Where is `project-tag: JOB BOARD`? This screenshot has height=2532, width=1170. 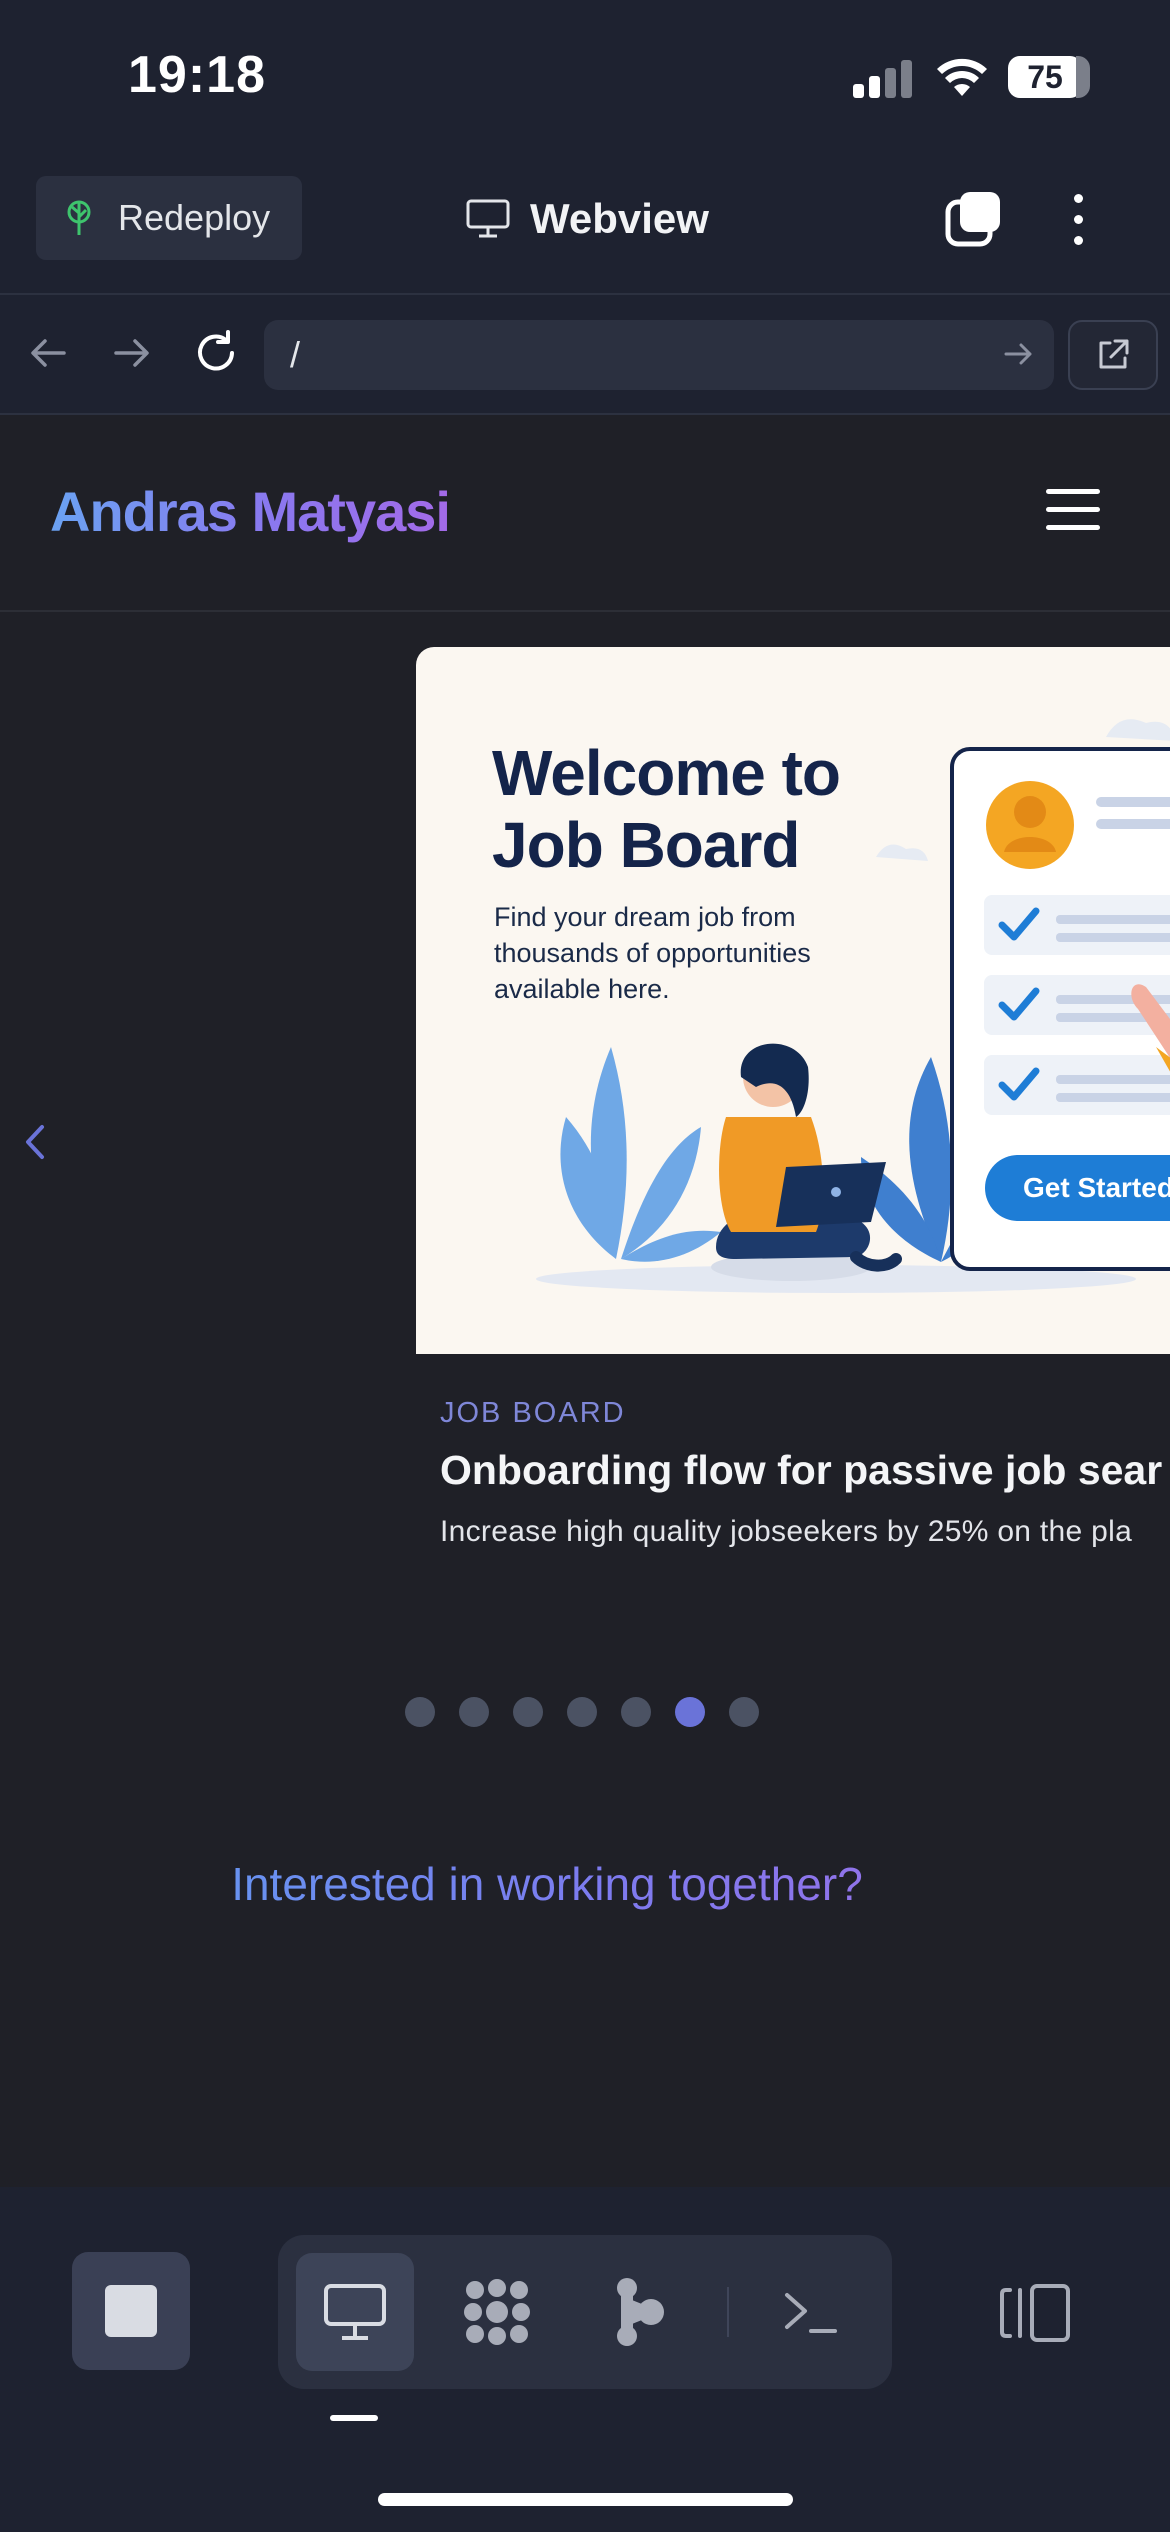
project-tag: JOB BOARD is located at coordinates (533, 1413).